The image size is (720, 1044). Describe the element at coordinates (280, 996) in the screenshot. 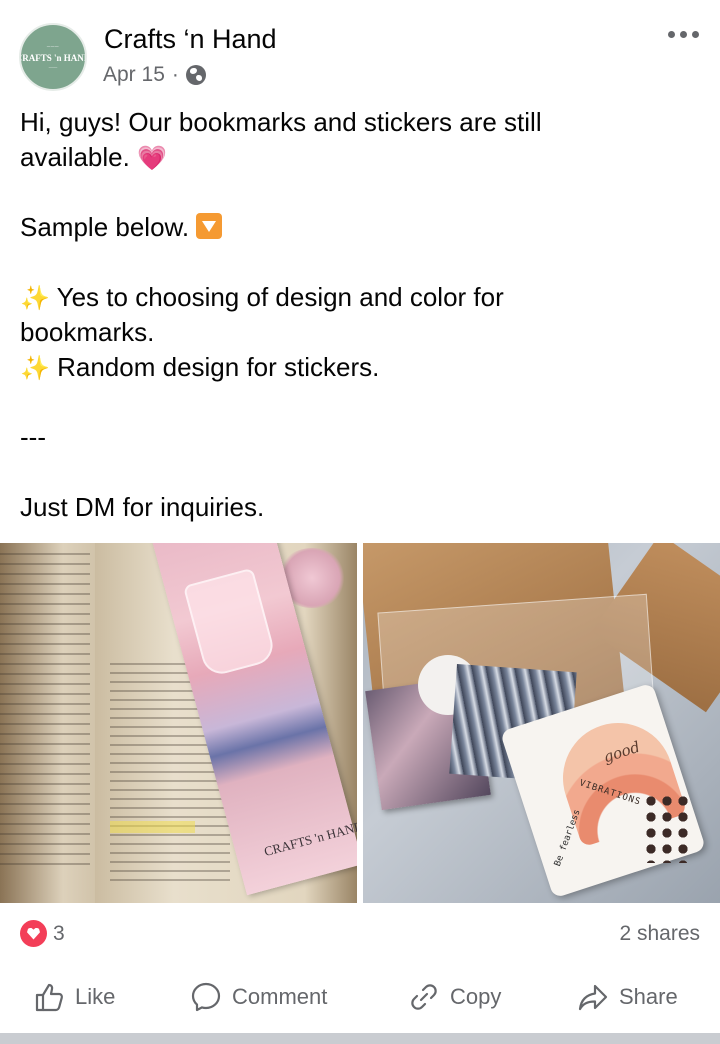

I see `comment-label: Comment` at that location.